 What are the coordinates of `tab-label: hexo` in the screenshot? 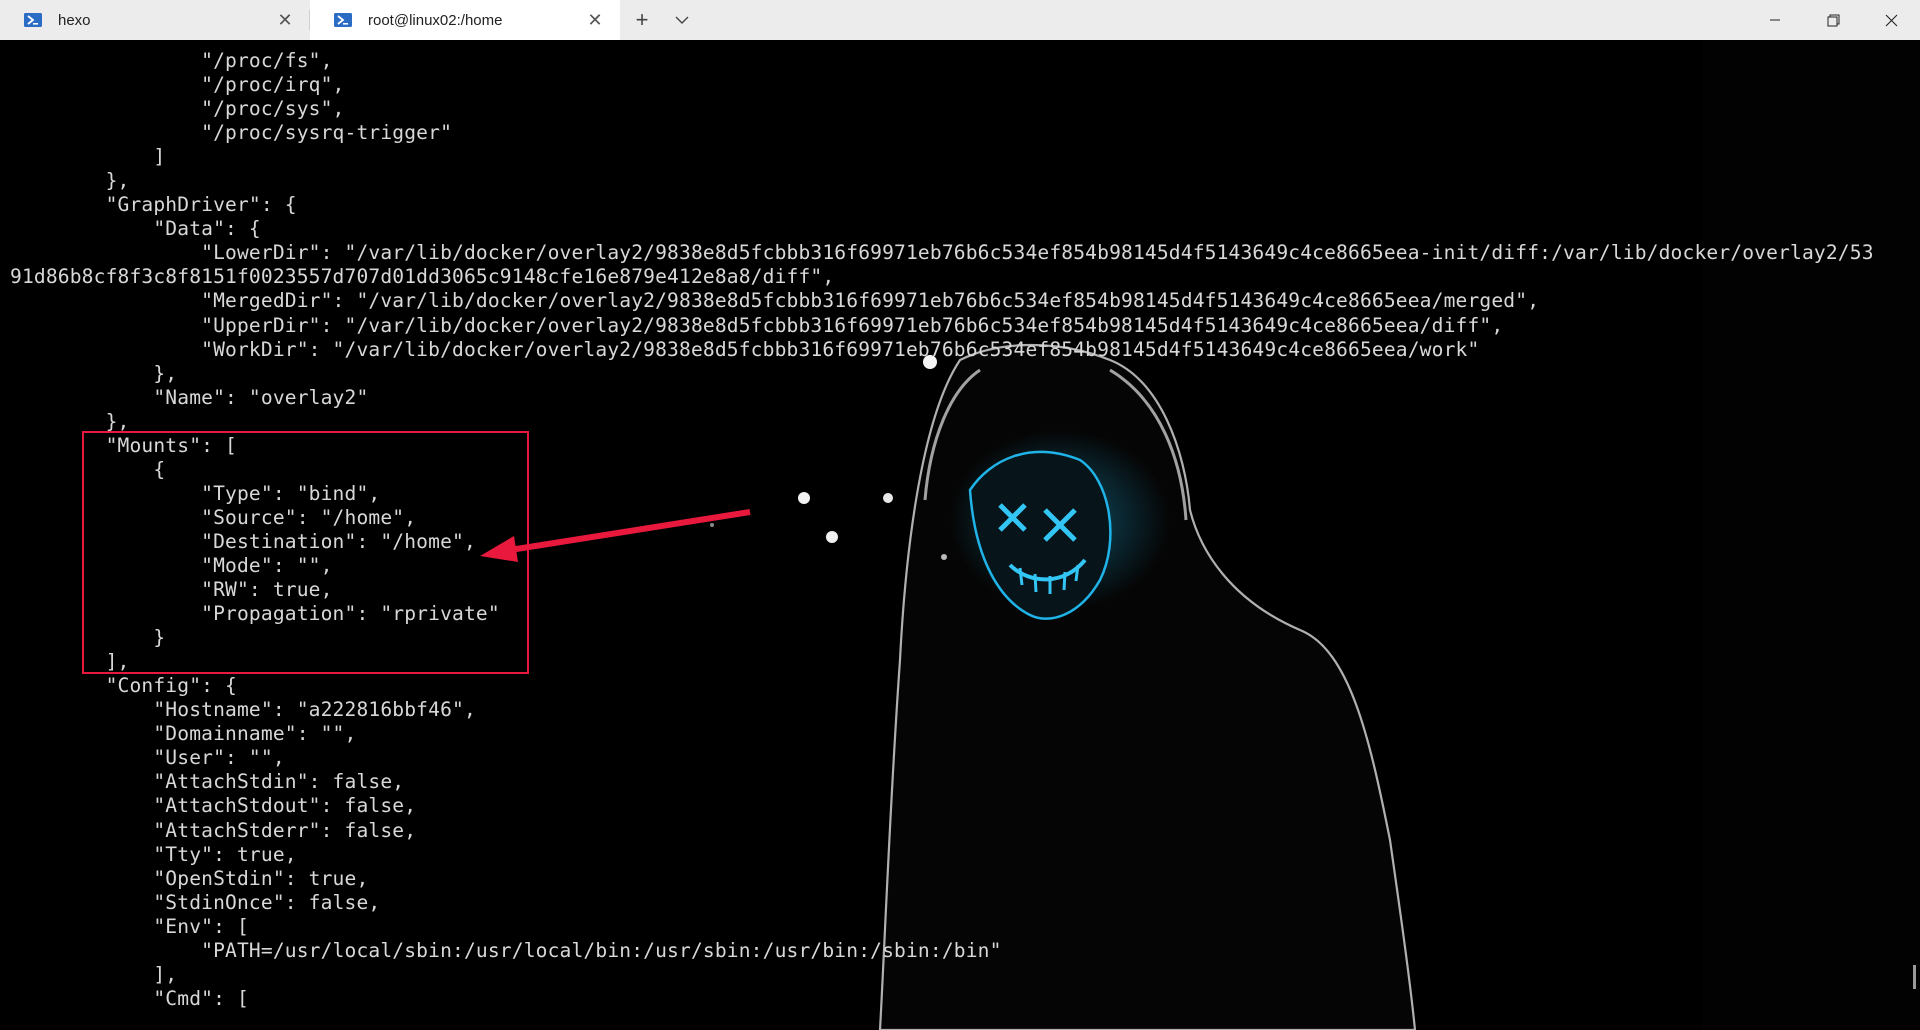 It's located at (74, 20).